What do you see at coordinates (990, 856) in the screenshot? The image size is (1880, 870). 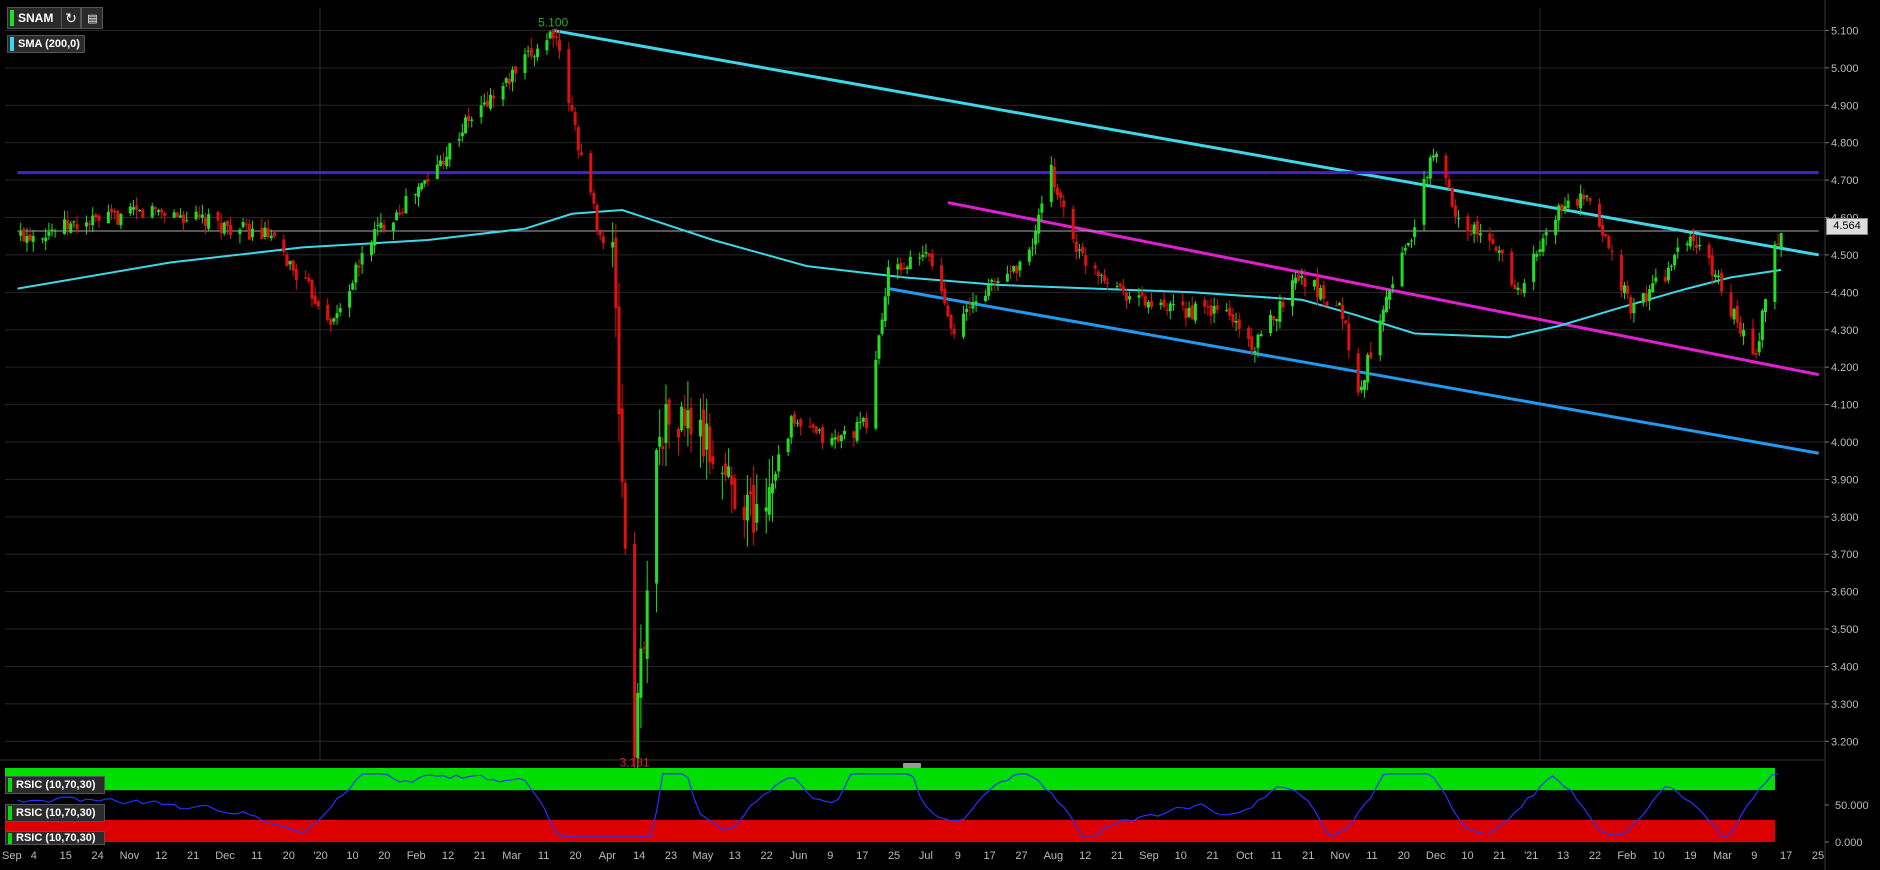 I see `date-tick-label: 17` at bounding box center [990, 856].